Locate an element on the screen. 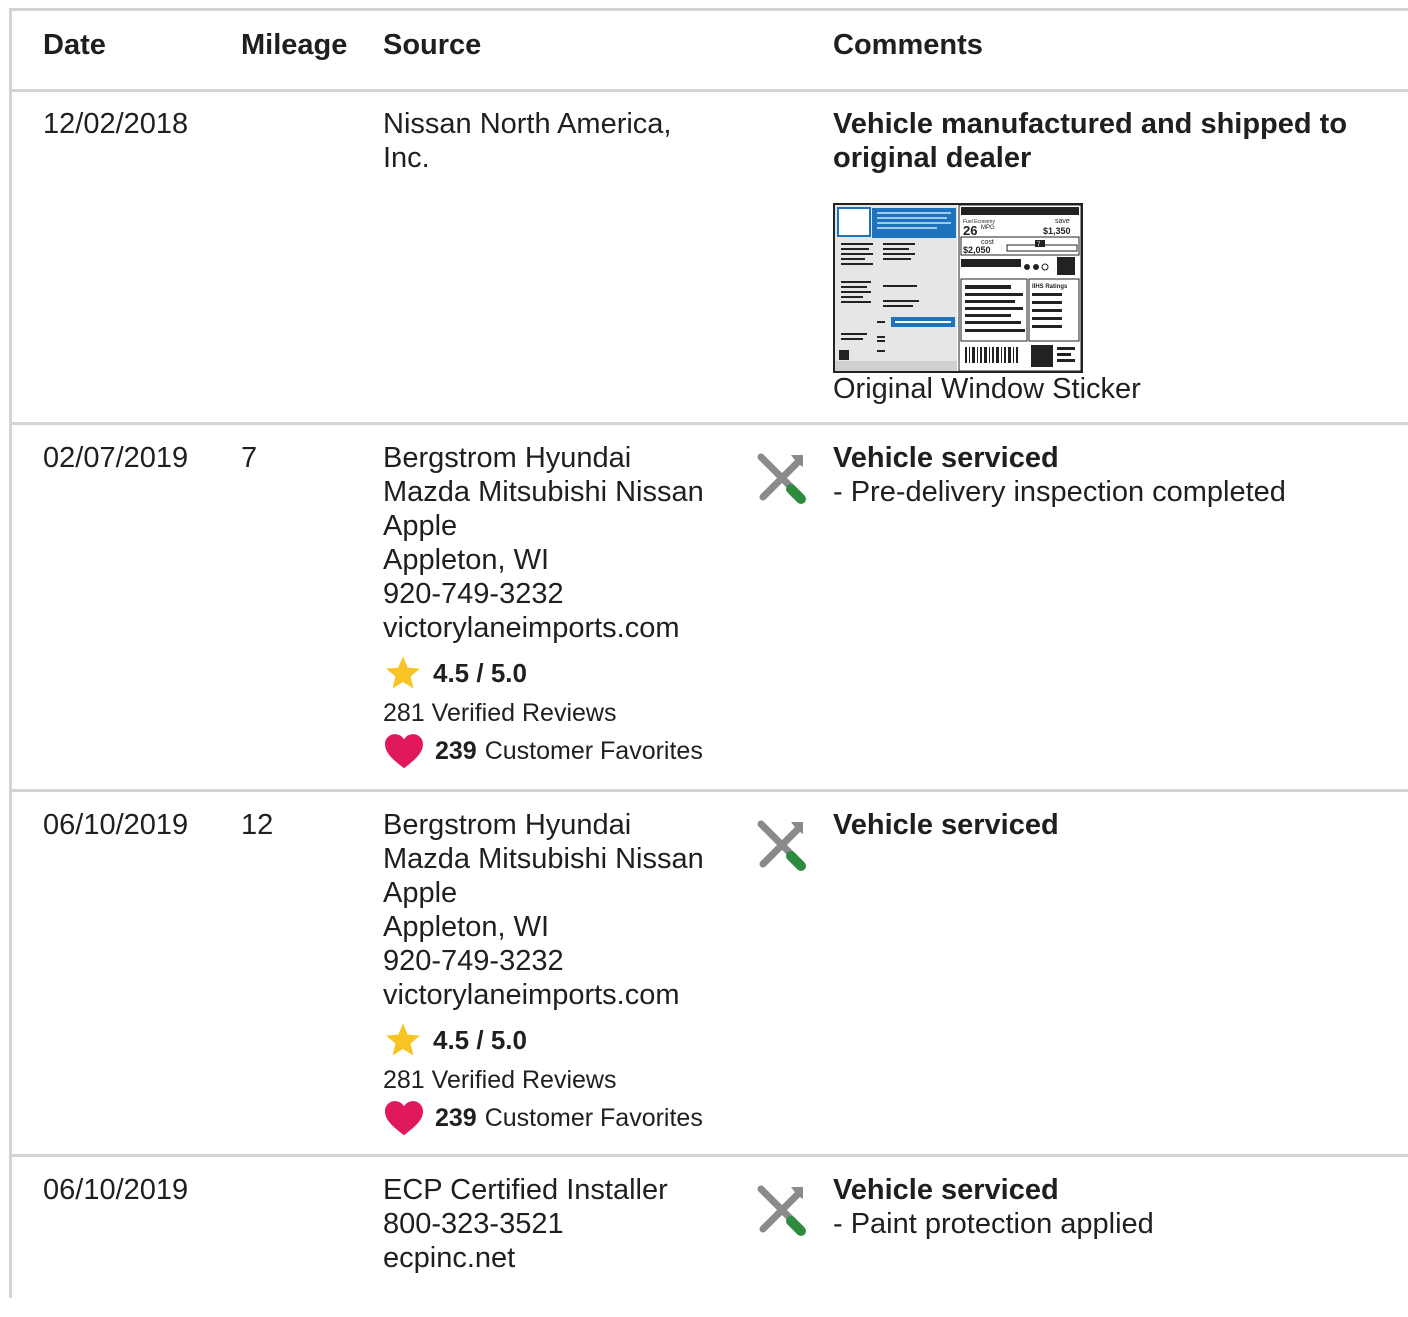  source-line: Nissan North America, is located at coordinates (527, 124).